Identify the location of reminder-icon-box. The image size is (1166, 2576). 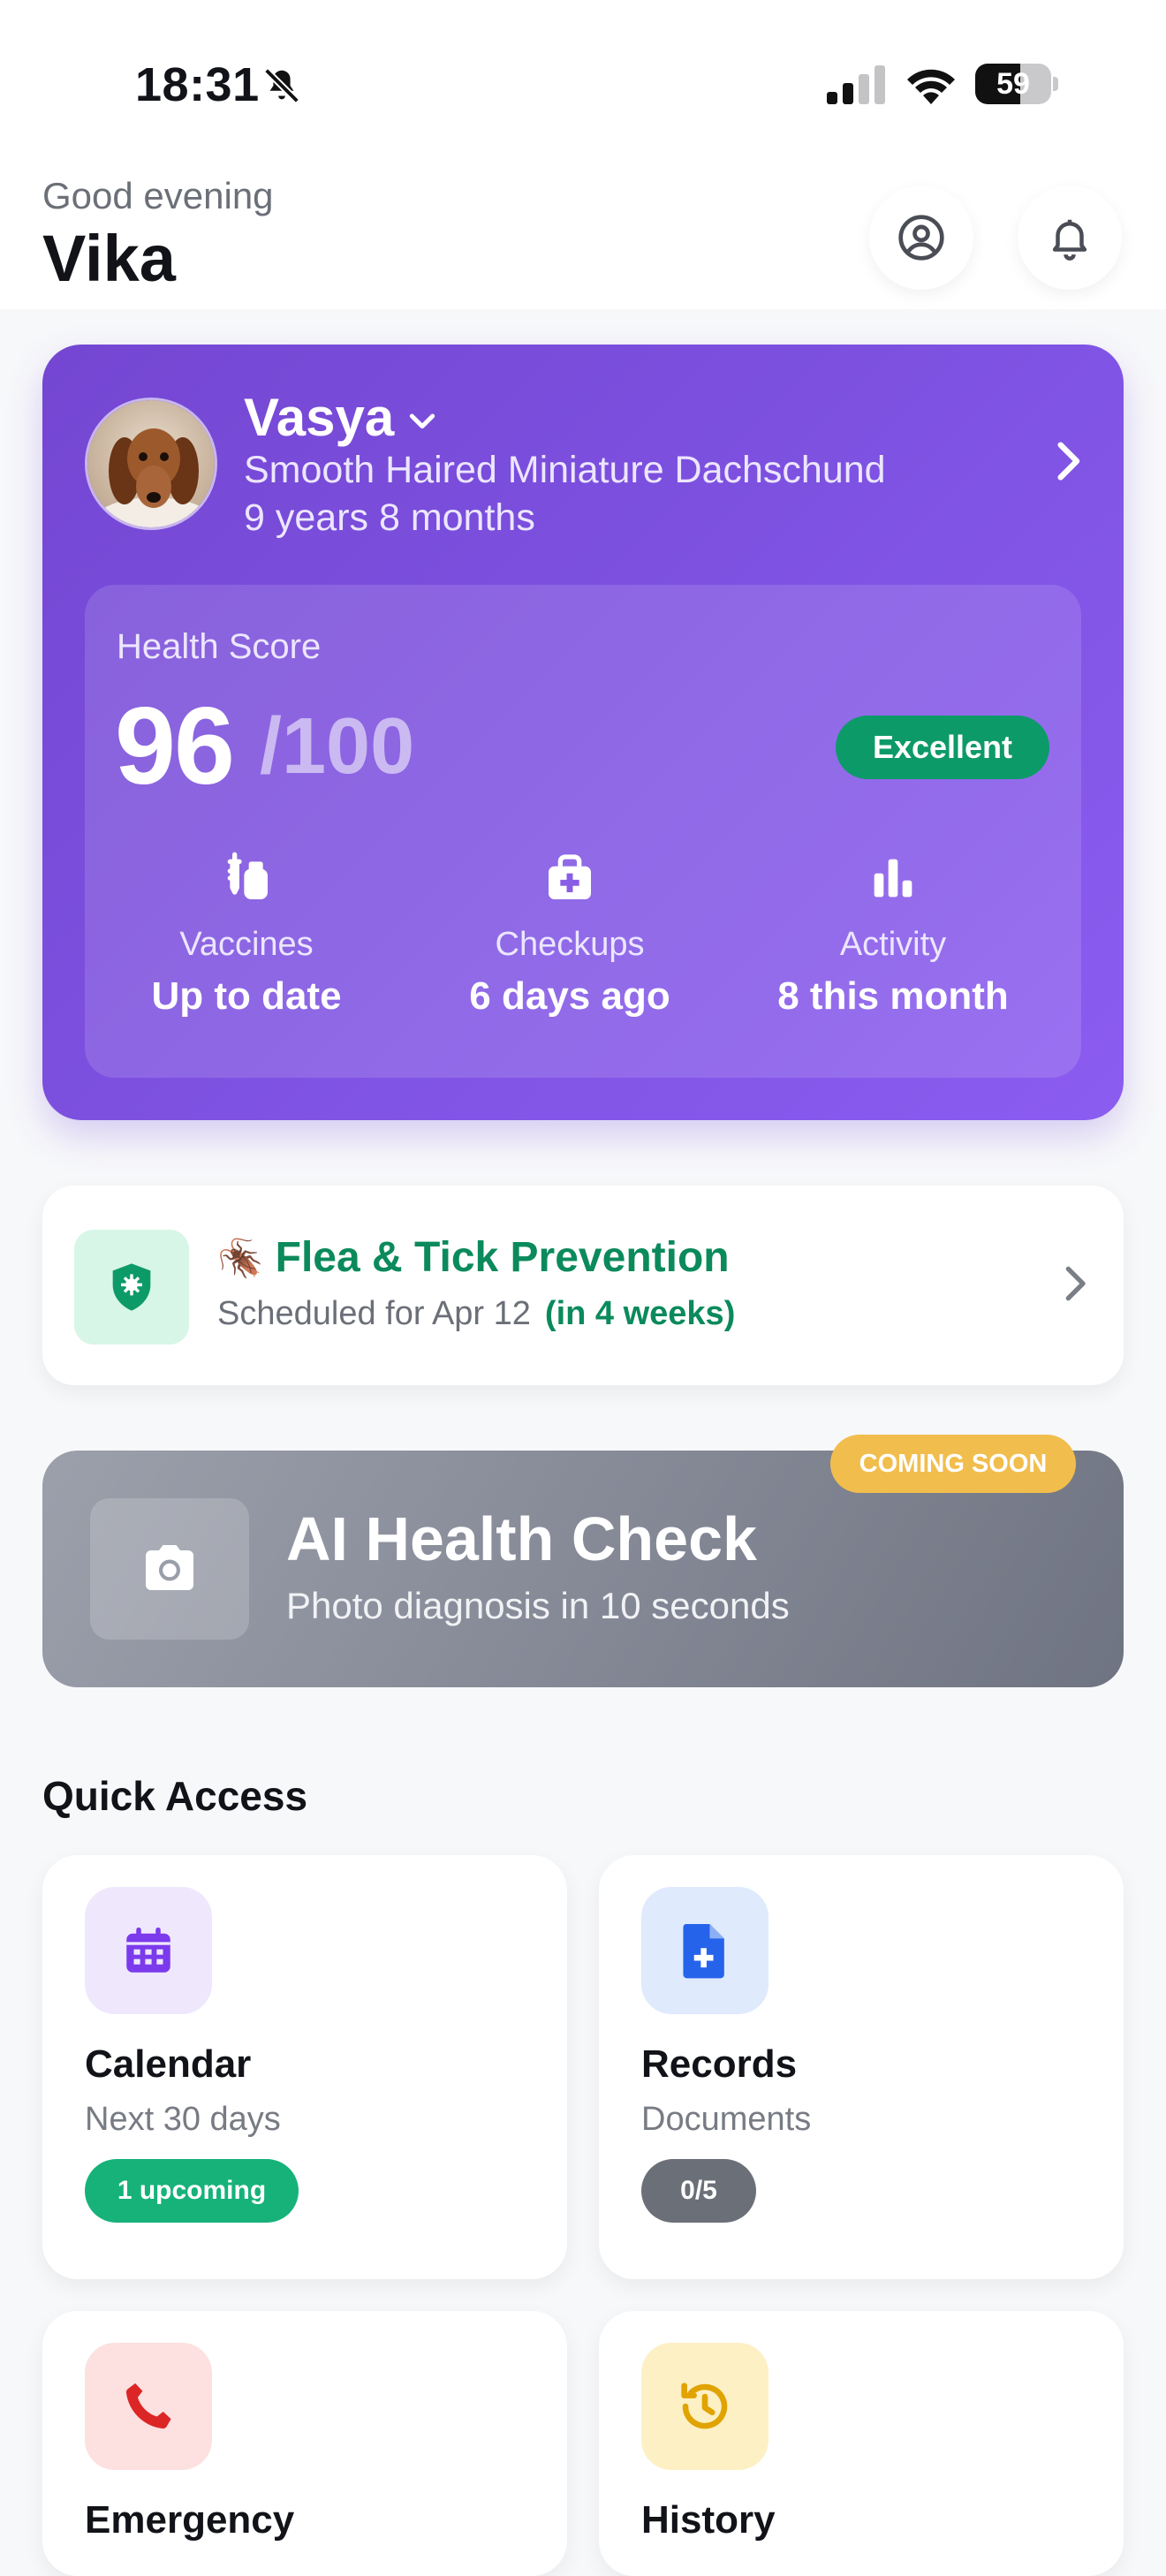
(131, 1288).